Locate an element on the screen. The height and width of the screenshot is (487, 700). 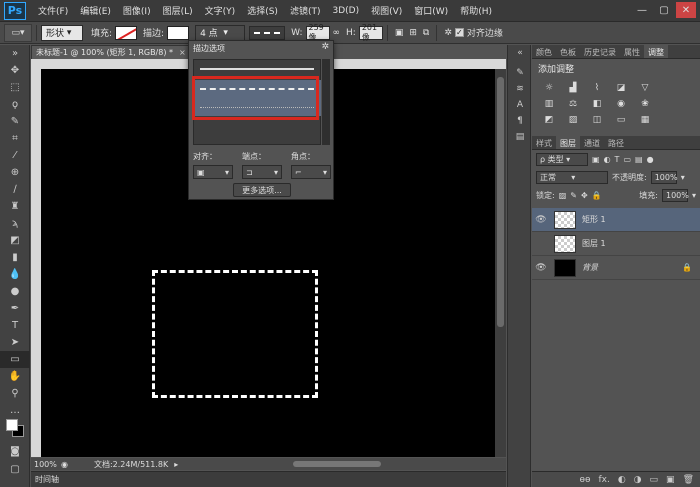
filter-type-icon: T is located at coordinates (617, 159).